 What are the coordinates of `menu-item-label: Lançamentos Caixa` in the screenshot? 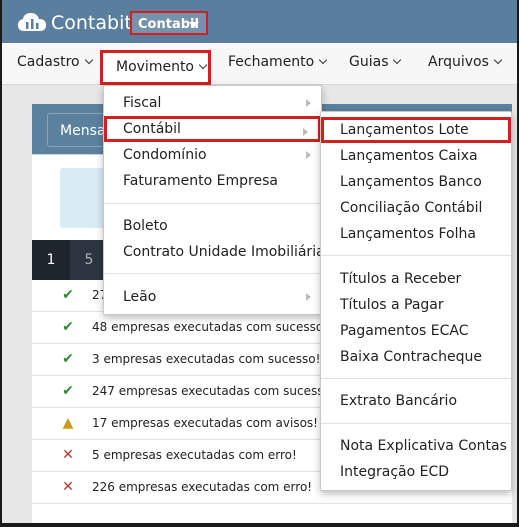 It's located at (409, 156).